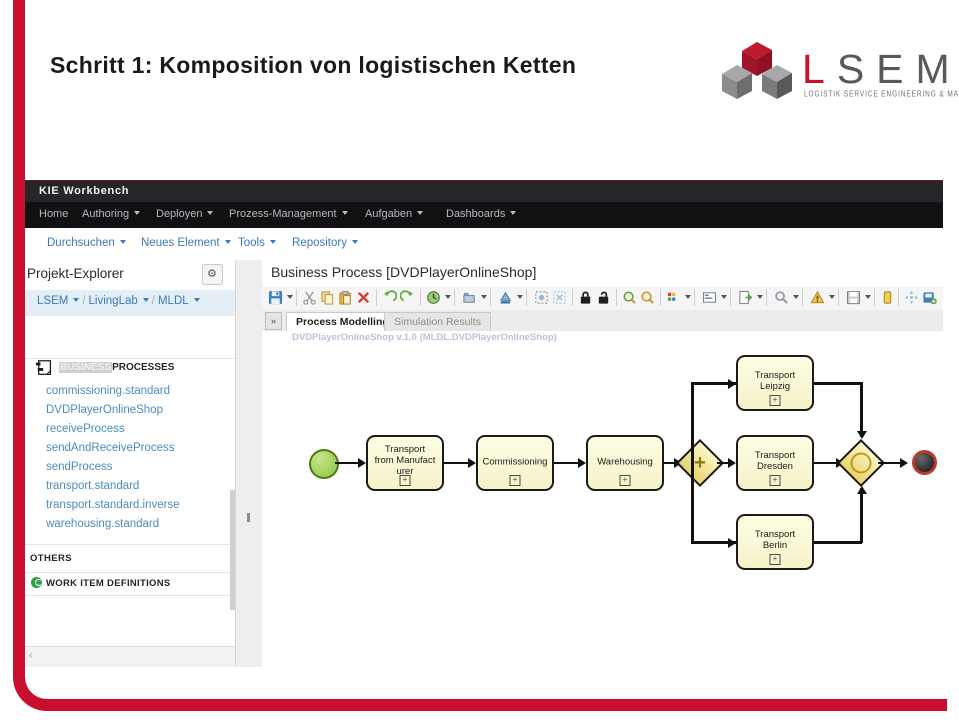 This screenshot has height=726, width=959. Describe the element at coordinates (248, 517) in the screenshot. I see `splitter-grip` at that location.